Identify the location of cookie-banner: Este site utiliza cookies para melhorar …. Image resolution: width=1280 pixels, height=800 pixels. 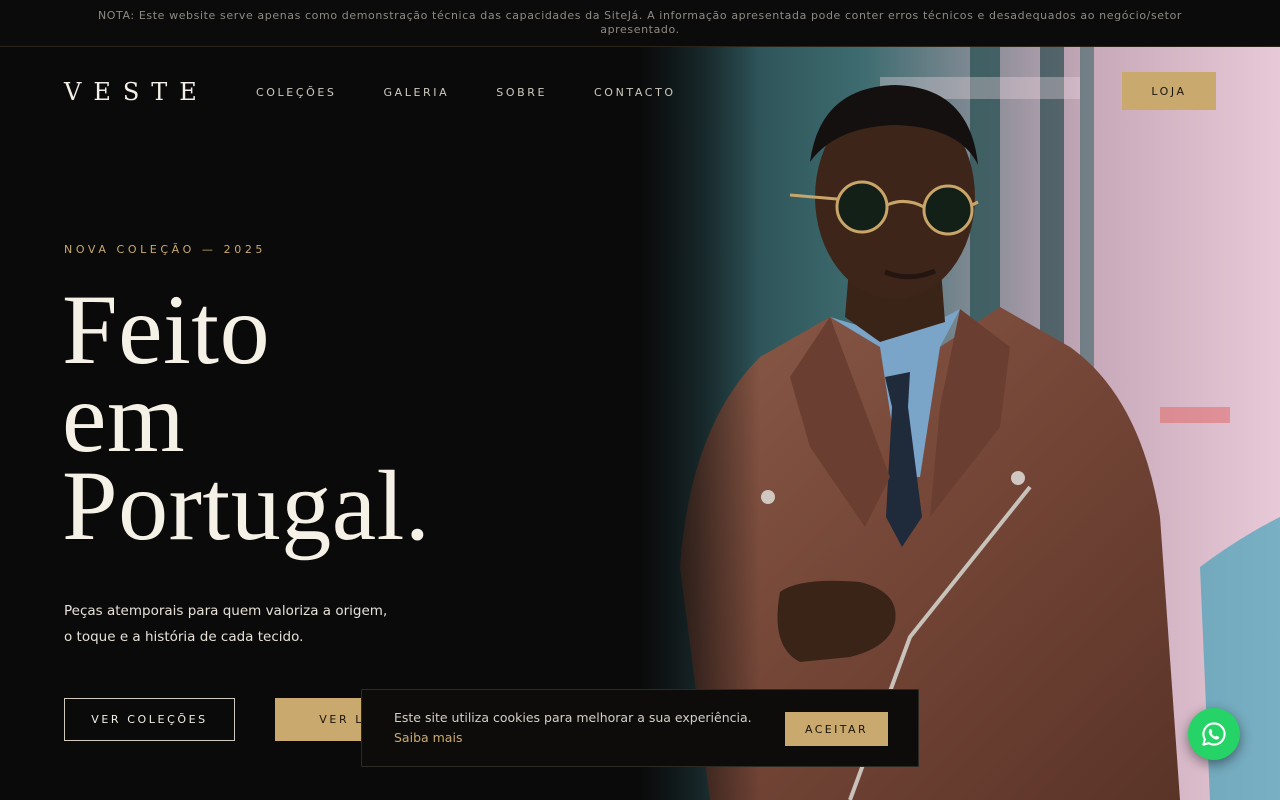
(640, 728).